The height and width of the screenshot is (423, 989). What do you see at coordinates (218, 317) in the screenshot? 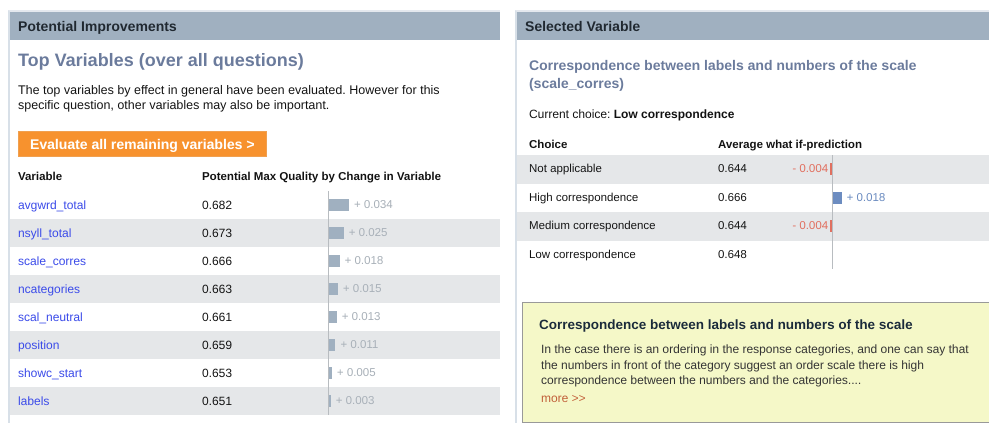
I see `table-cell-text: 0.661` at bounding box center [218, 317].